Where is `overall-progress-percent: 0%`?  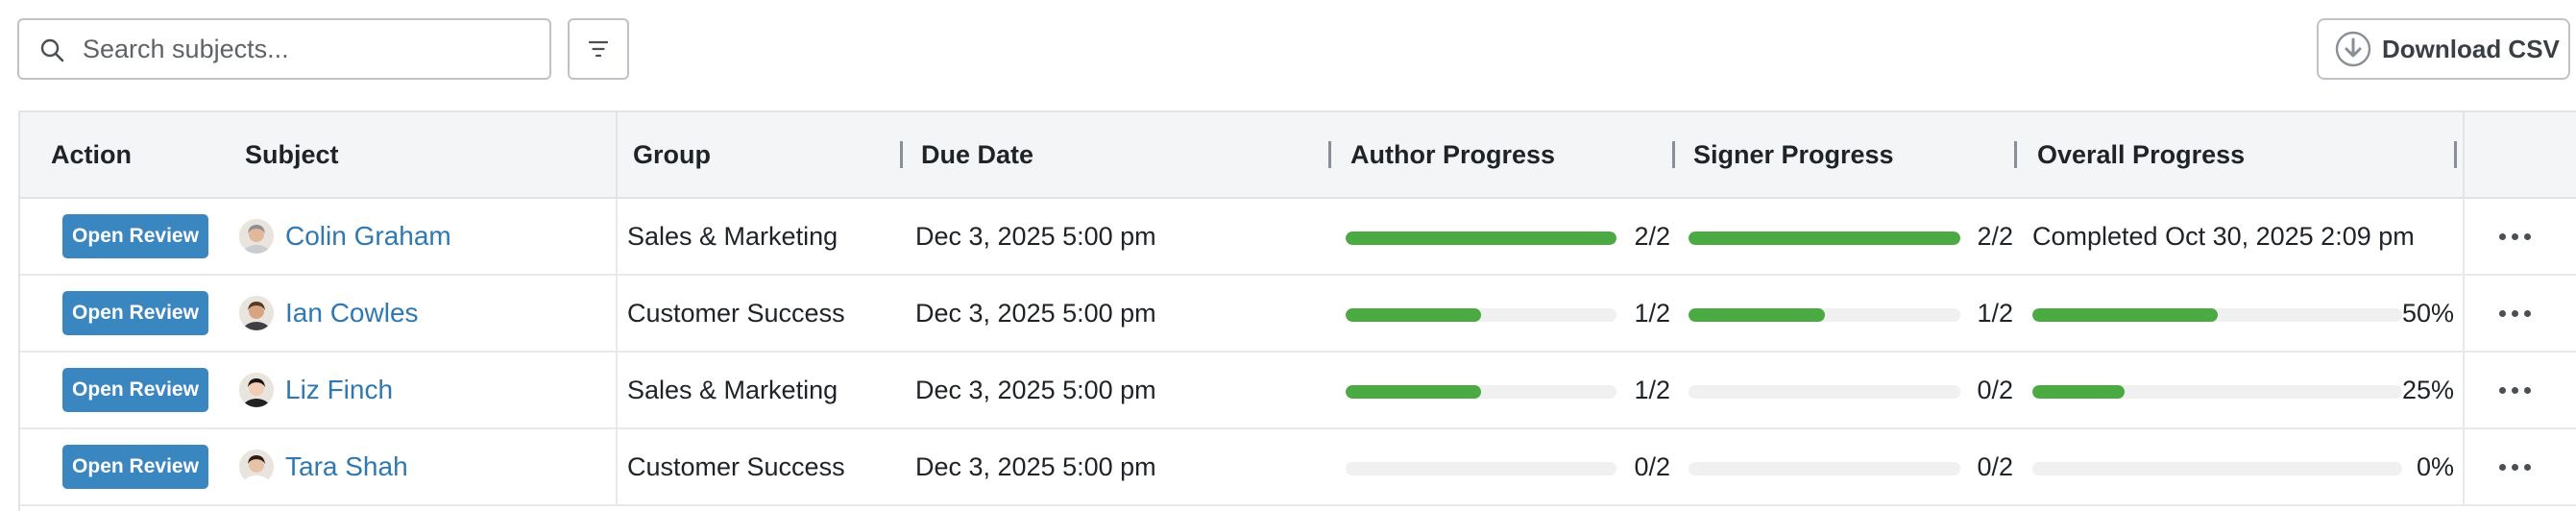 overall-progress-percent: 0% is located at coordinates (2435, 466).